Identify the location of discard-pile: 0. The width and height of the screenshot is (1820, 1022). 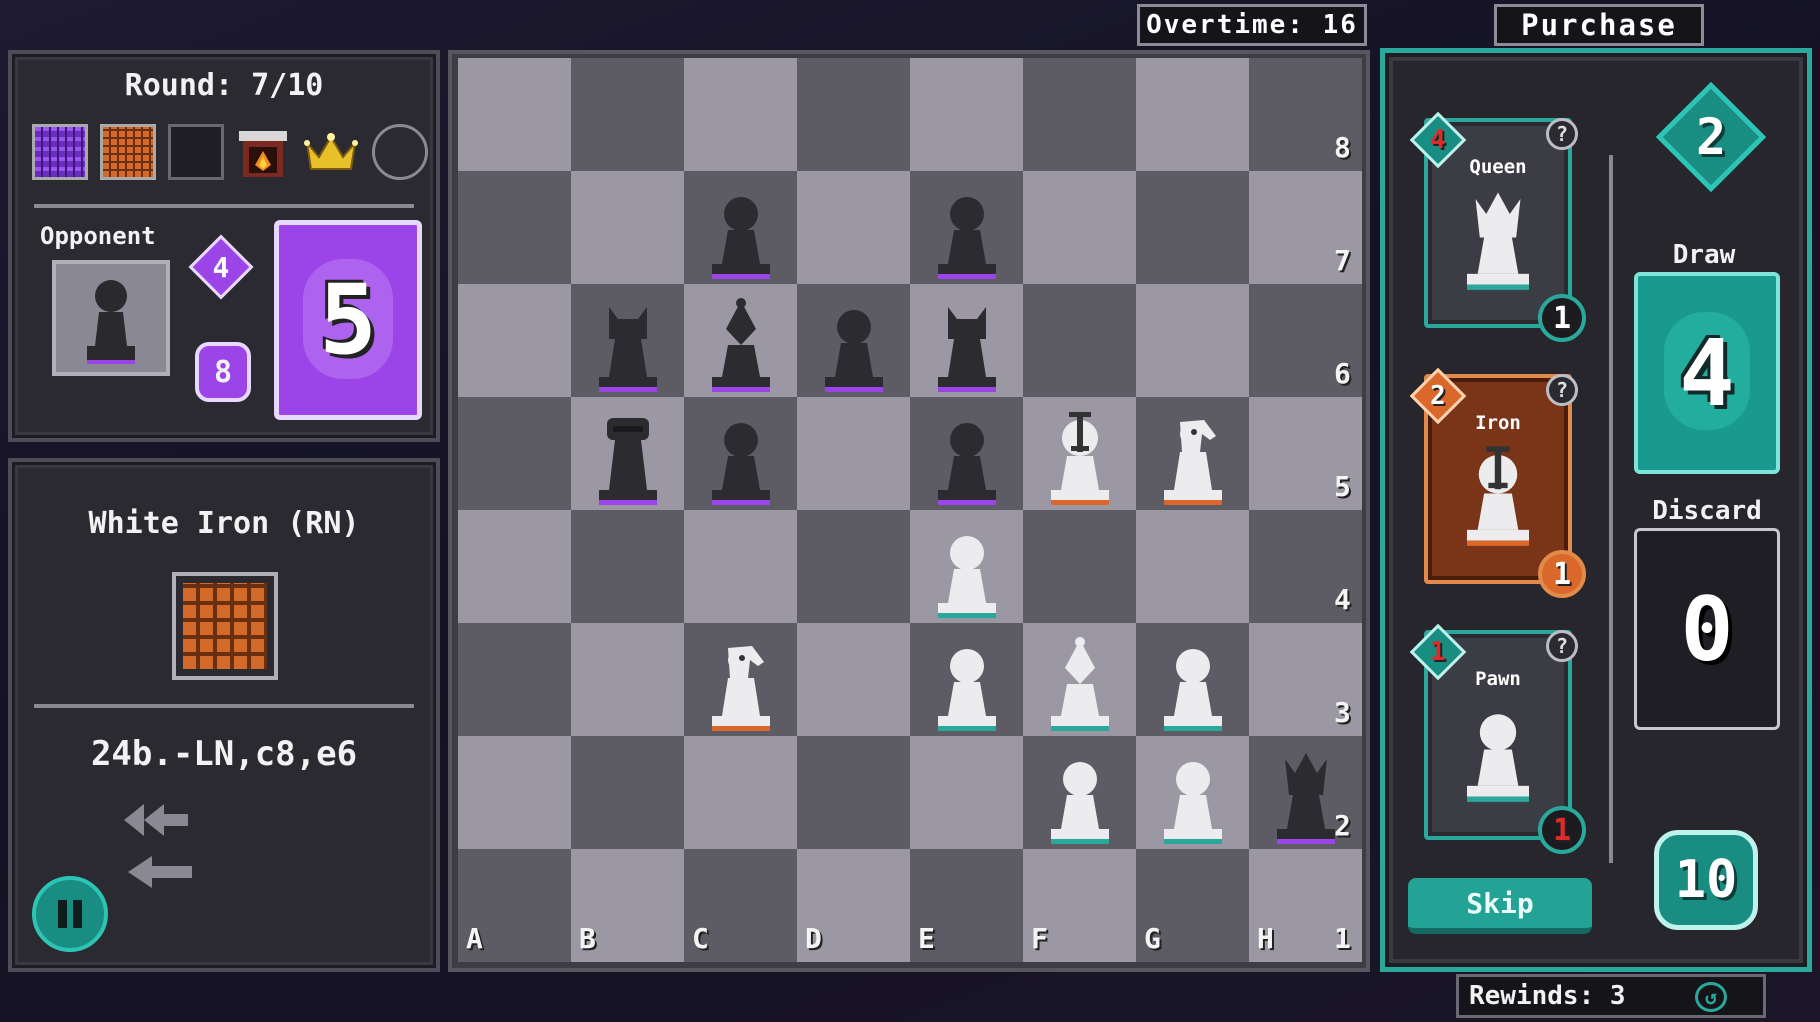
(1707, 629).